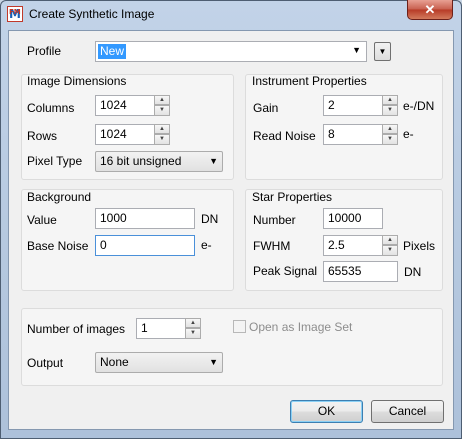 The image size is (462, 439). Describe the element at coordinates (239, 326) in the screenshot. I see `open-as-image-set-checkbox` at that location.